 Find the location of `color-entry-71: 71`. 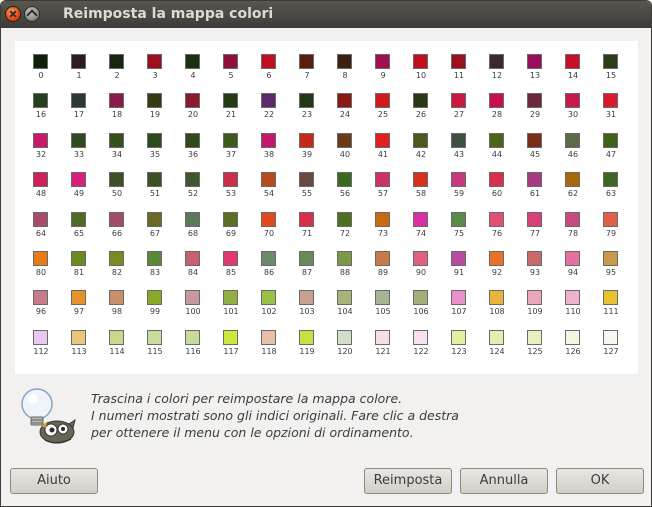

color-entry-71: 71 is located at coordinates (307, 232).